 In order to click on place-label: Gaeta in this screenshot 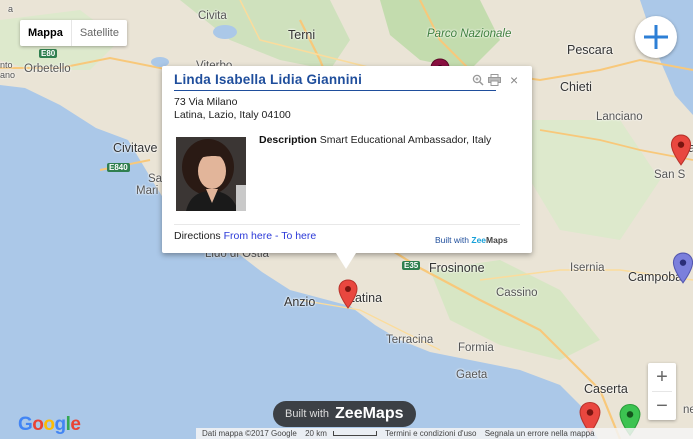, I will do `click(472, 375)`.